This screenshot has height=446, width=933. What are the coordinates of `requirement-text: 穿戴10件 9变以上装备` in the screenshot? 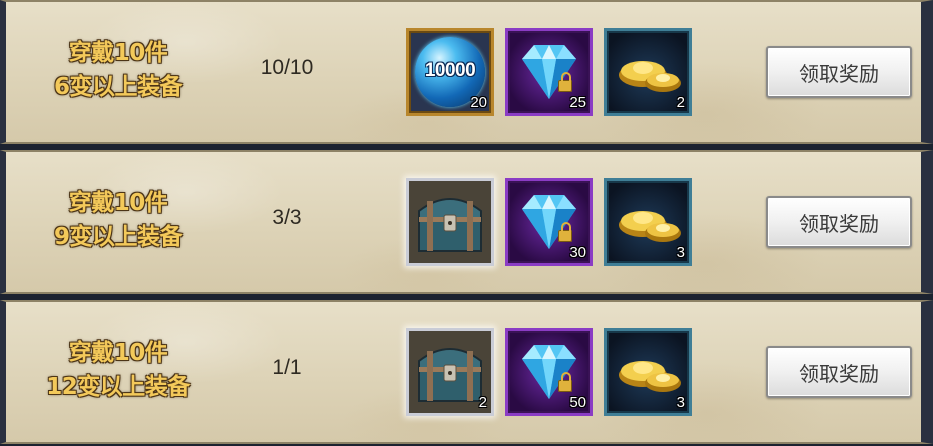 It's located at (118, 220).